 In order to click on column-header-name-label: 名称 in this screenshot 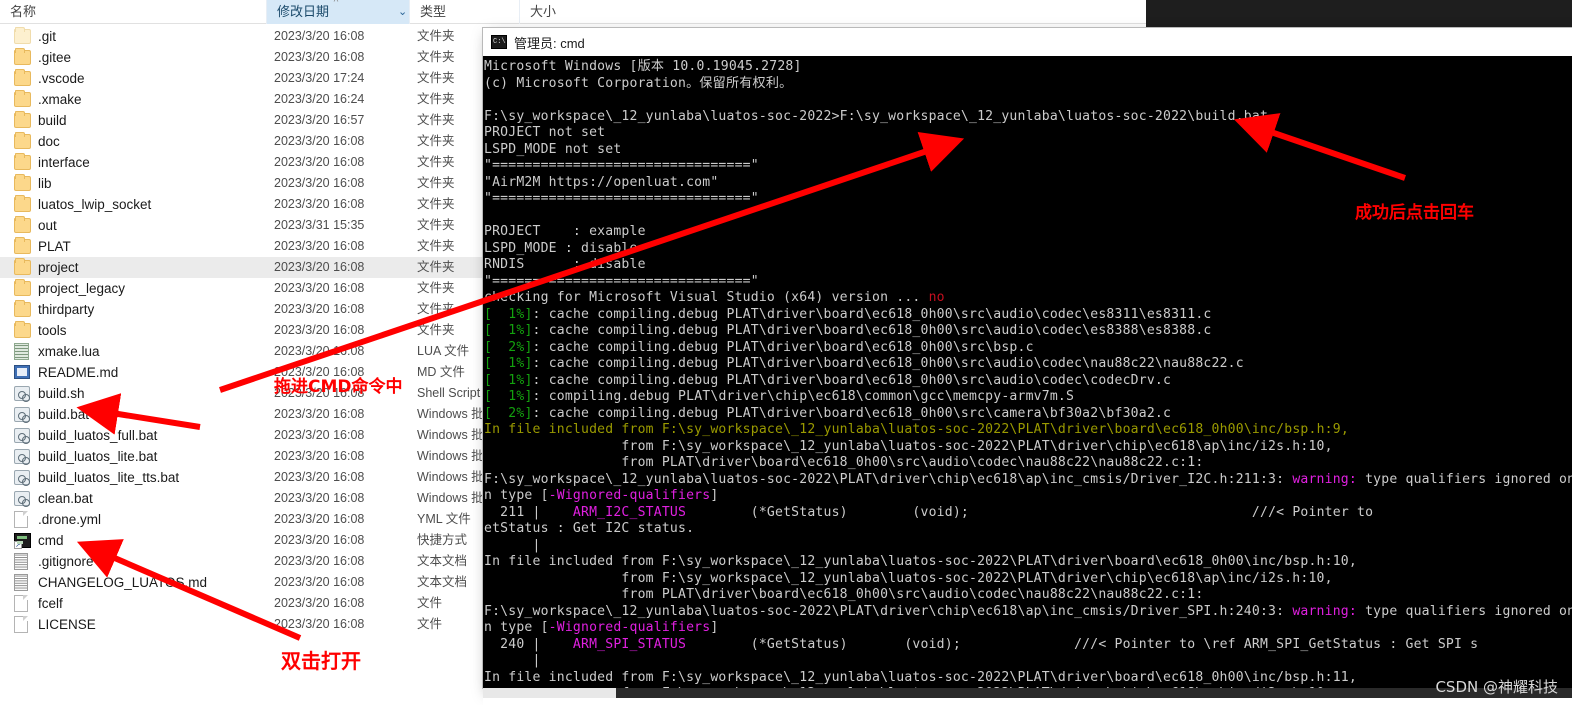, I will do `click(23, 11)`.